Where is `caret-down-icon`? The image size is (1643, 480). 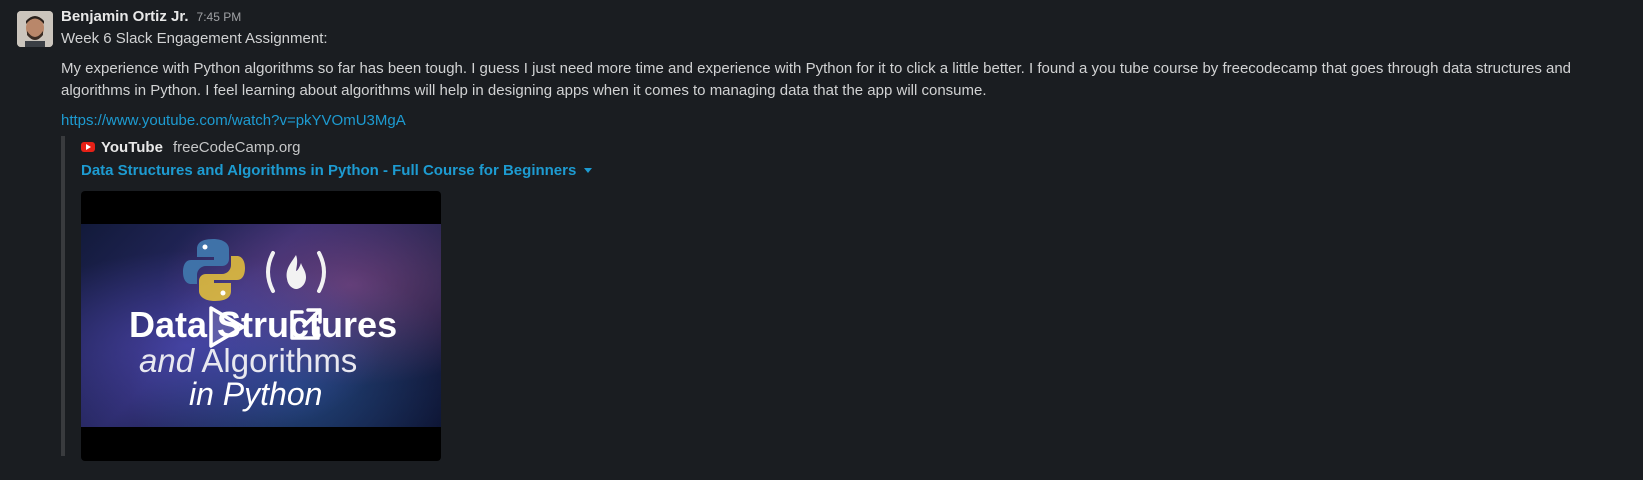
caret-down-icon is located at coordinates (588, 170).